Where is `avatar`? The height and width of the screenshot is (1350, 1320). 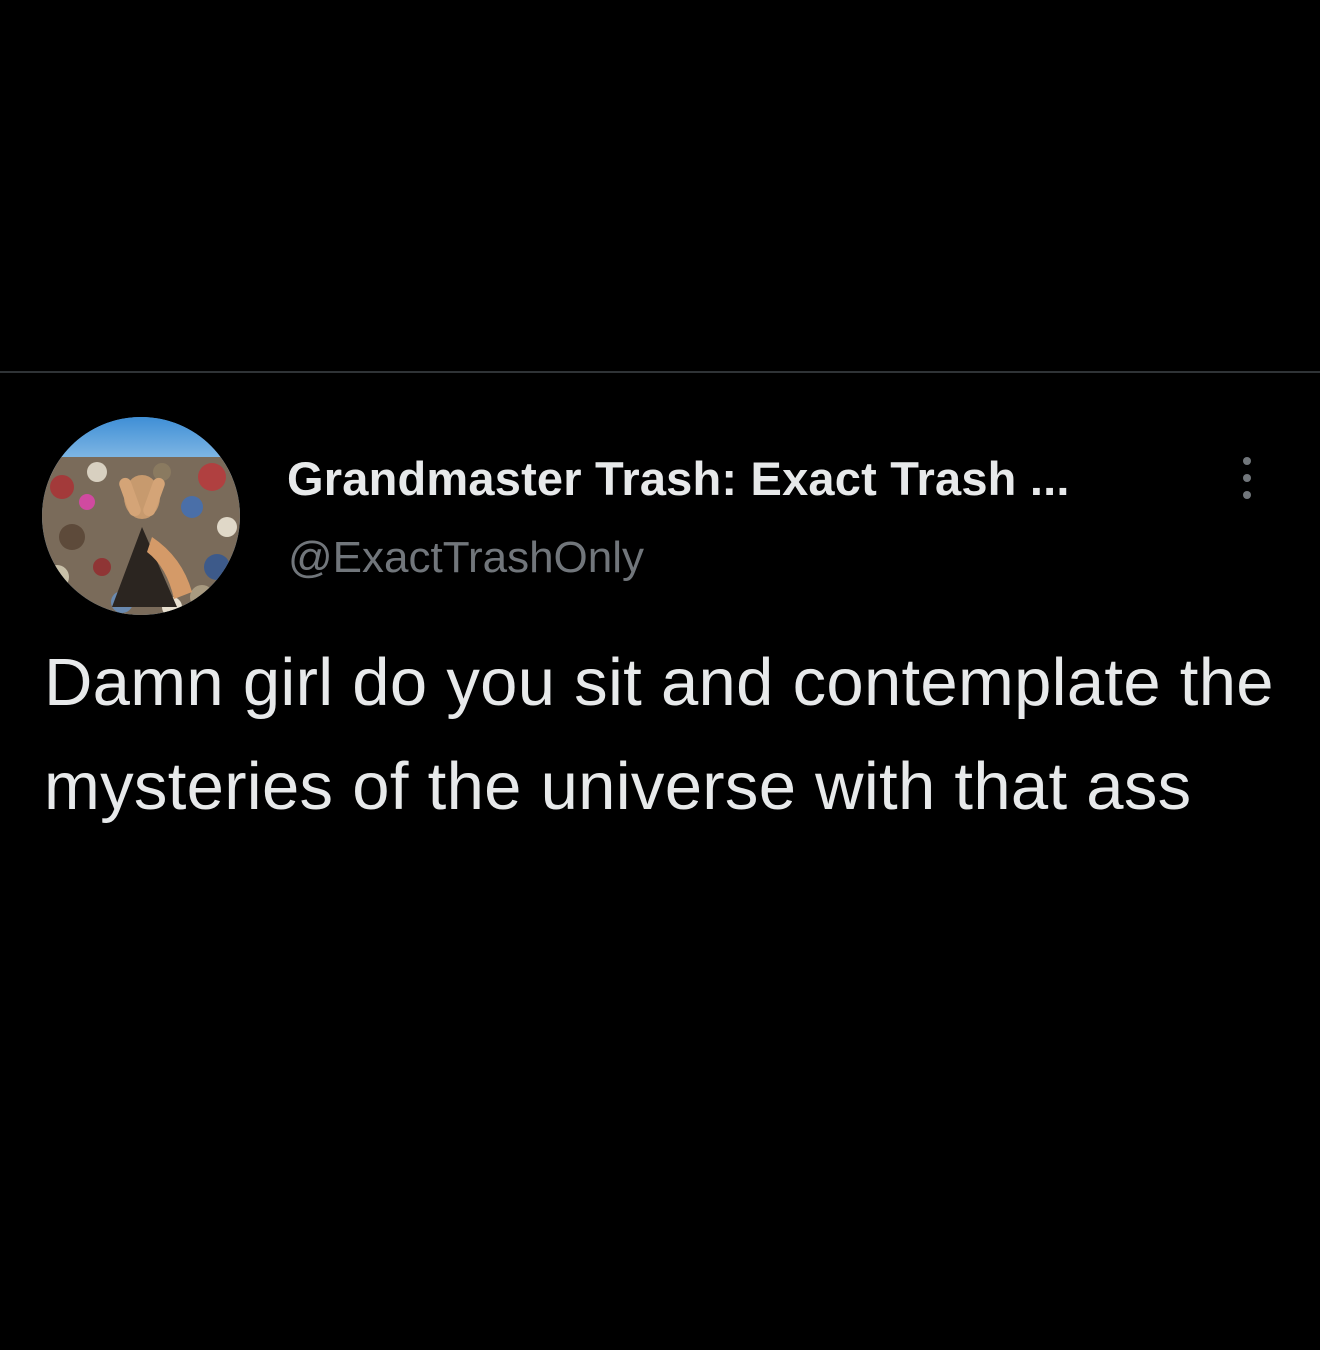
avatar is located at coordinates (141, 516).